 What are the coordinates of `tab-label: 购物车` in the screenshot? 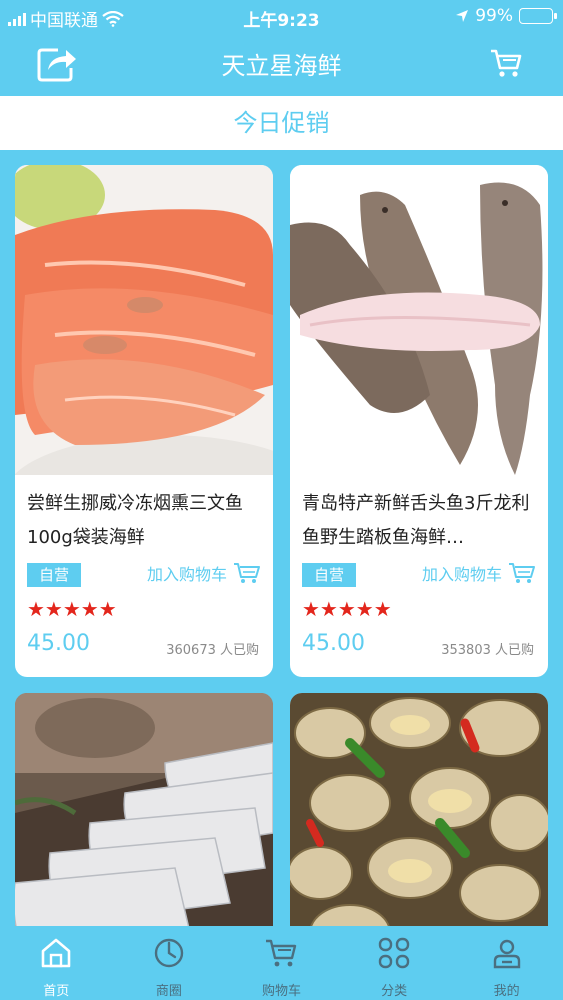 It's located at (281, 991).